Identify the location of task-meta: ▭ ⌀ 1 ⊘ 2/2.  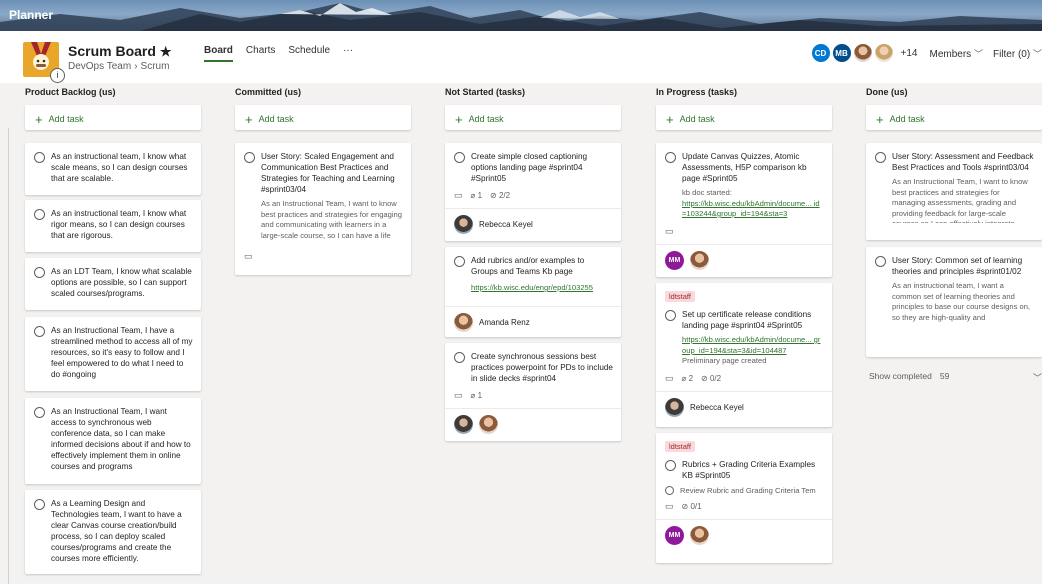
(533, 192).